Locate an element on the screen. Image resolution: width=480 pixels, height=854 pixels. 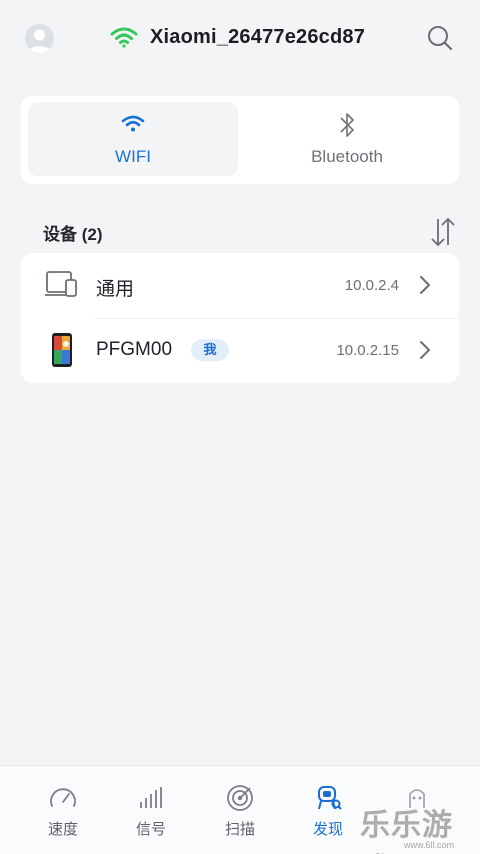
avatar is located at coordinates (39, 38).